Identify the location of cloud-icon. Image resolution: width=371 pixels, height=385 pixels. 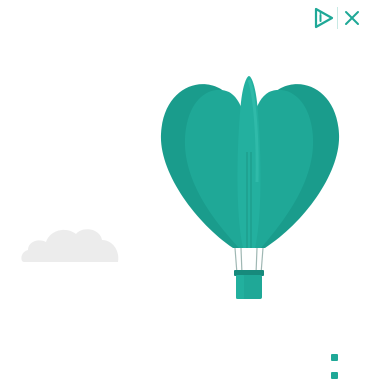
(70, 245).